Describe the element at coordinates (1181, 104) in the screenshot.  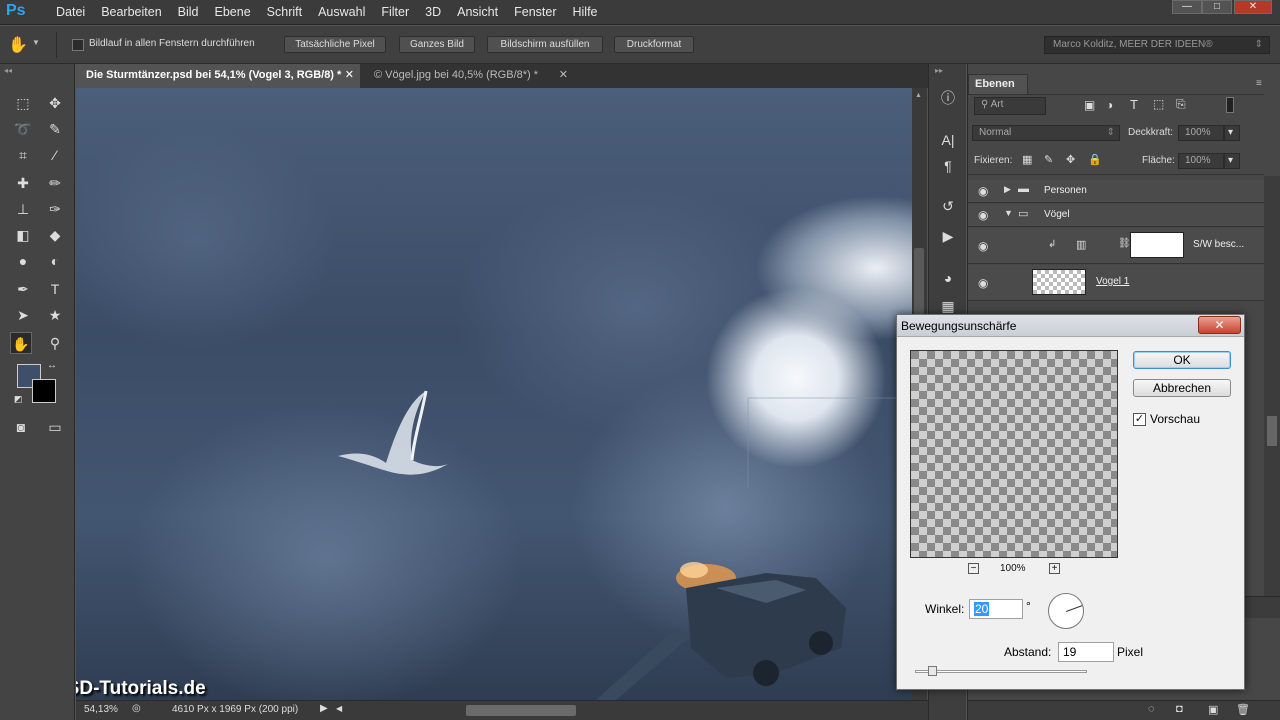
I see `filter-smartobject-icon: ⎘` at that location.